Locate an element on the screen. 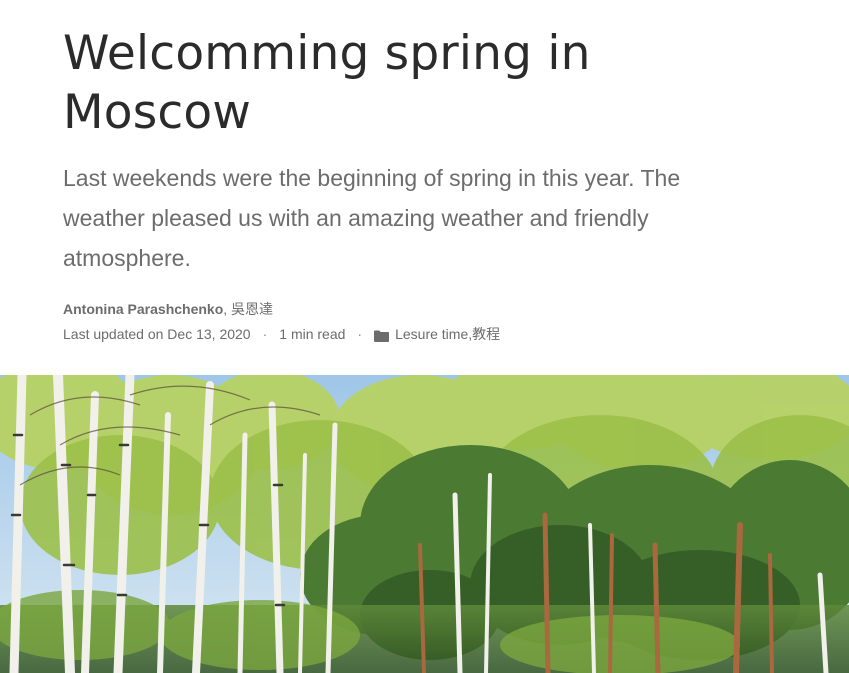 The height and width of the screenshot is (673, 849). folder-icon is located at coordinates (382, 335).